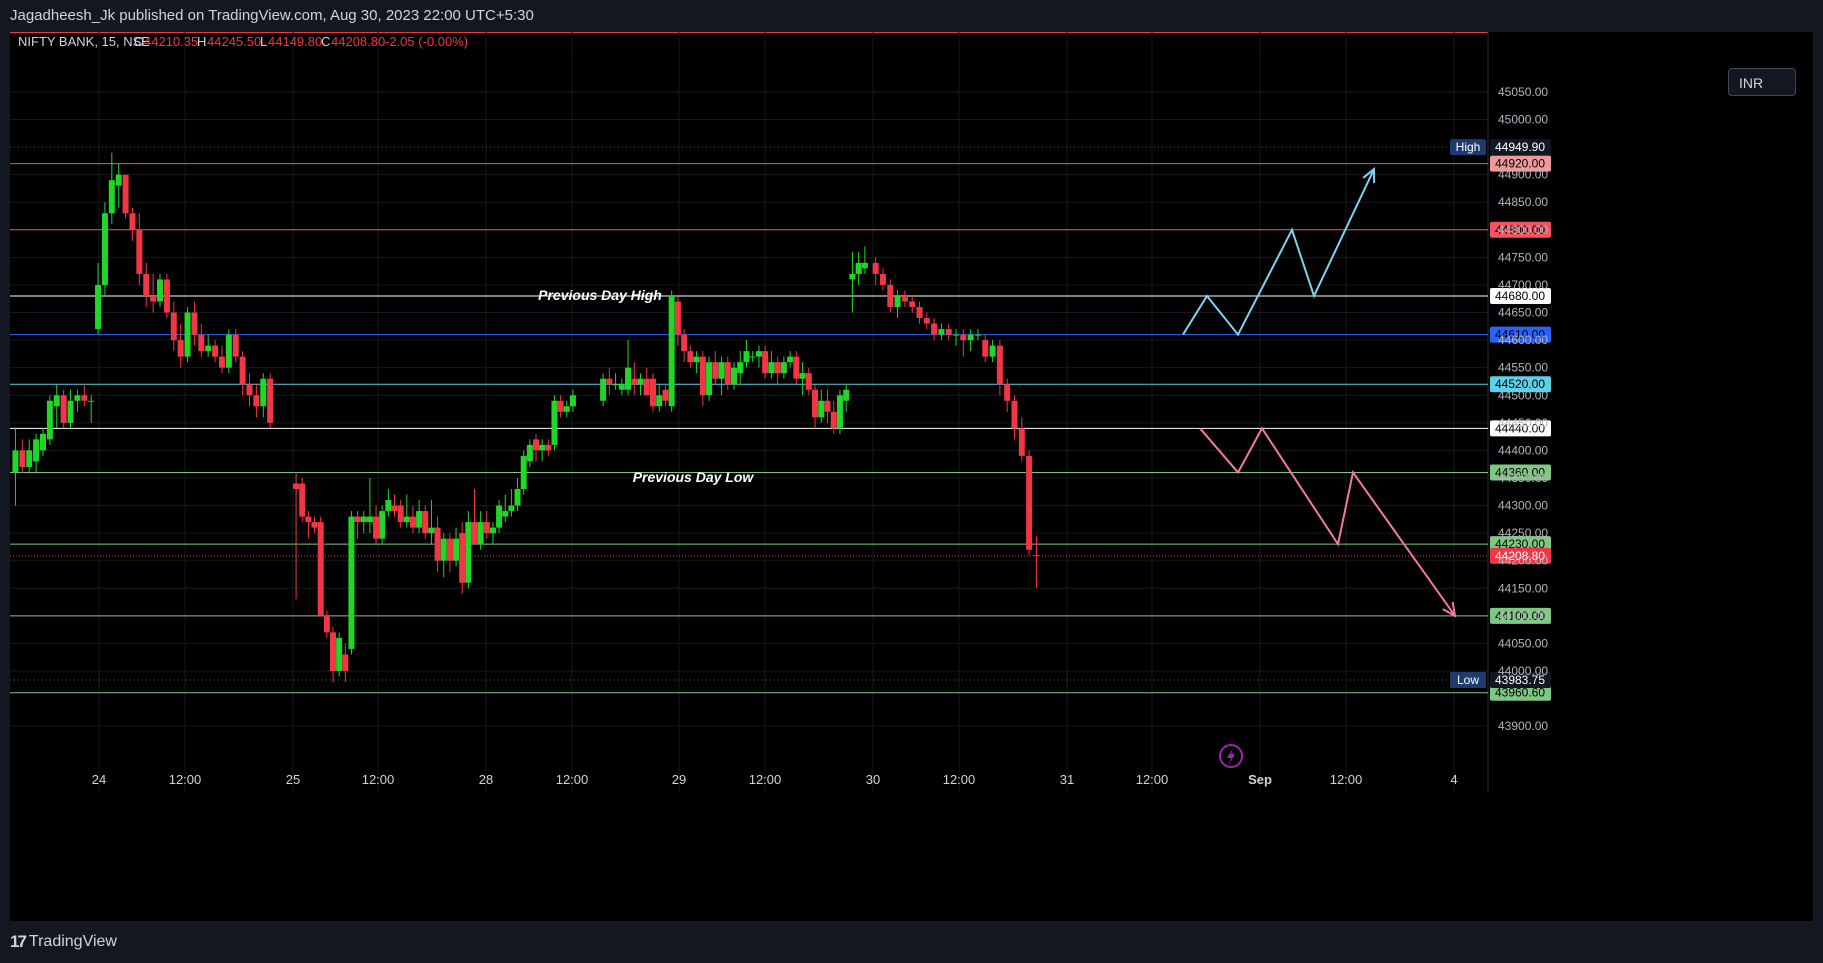 The height and width of the screenshot is (963, 1823). Describe the element at coordinates (139, 41) in the screenshot. I see `legend-open-label: O` at that location.